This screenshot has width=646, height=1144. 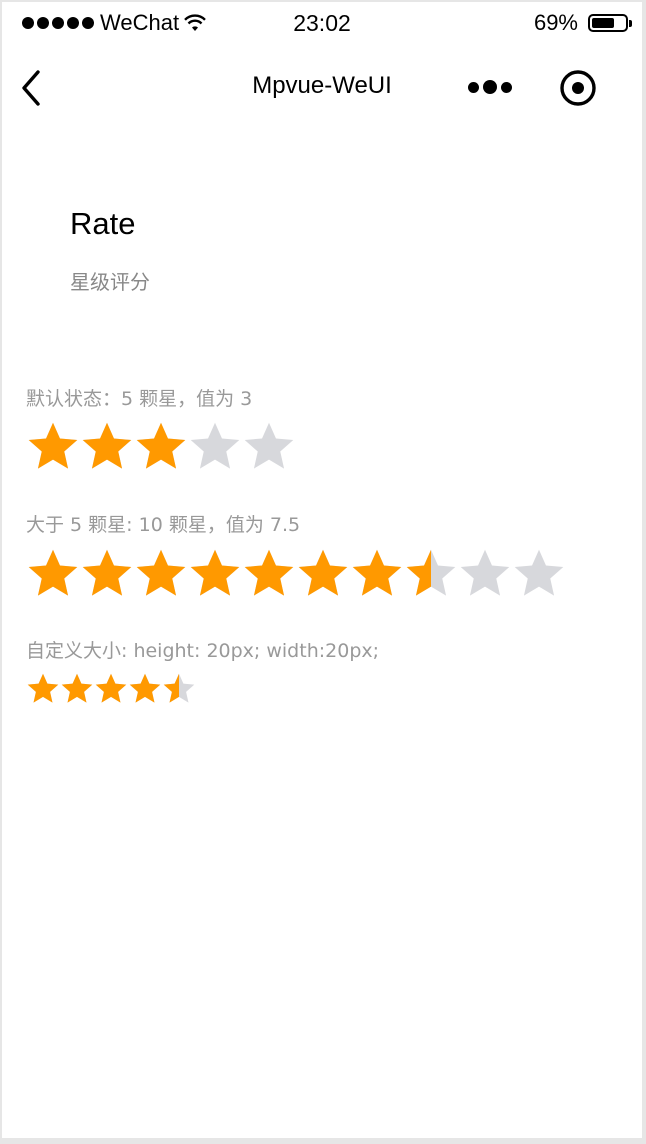 I want to click on nav-title: Mpvue-WeUI, so click(x=322, y=85).